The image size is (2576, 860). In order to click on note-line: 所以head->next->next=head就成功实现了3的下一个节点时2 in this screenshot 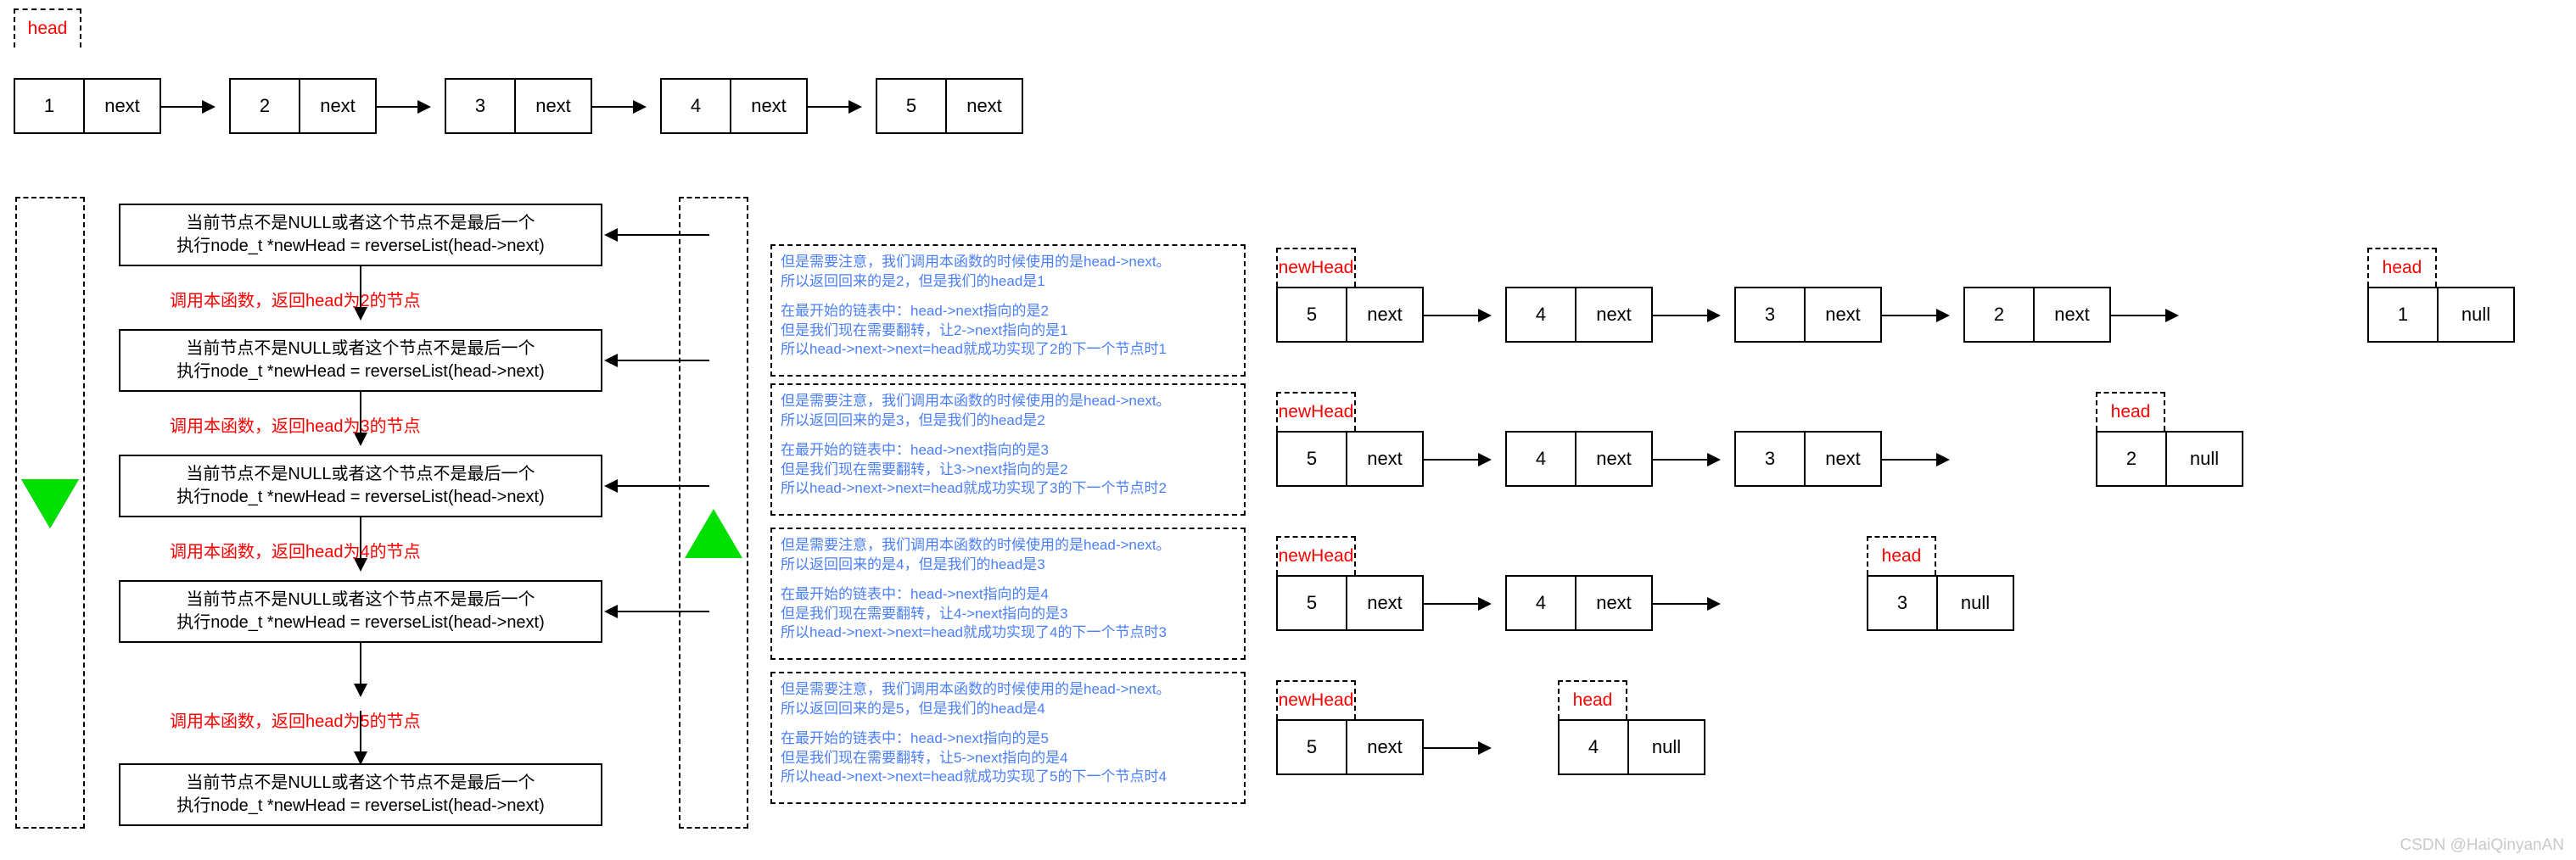, I will do `click(974, 488)`.